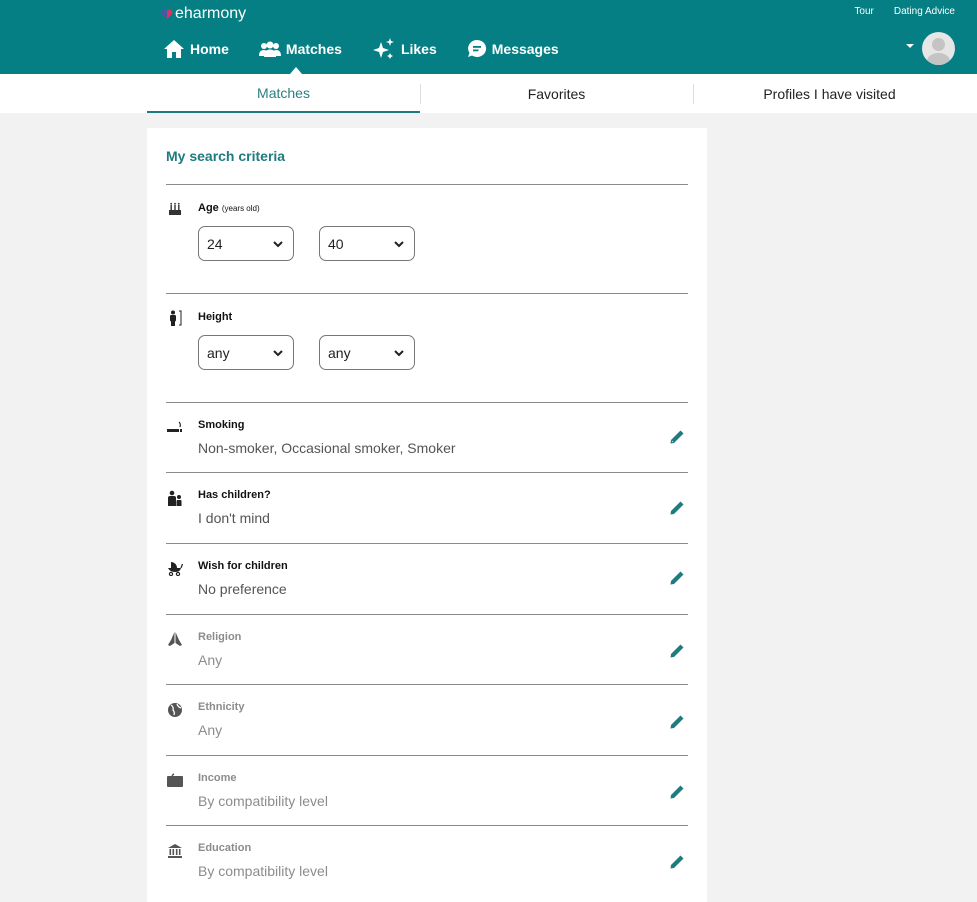  I want to click on has-children-label: Has children?, so click(234, 495).